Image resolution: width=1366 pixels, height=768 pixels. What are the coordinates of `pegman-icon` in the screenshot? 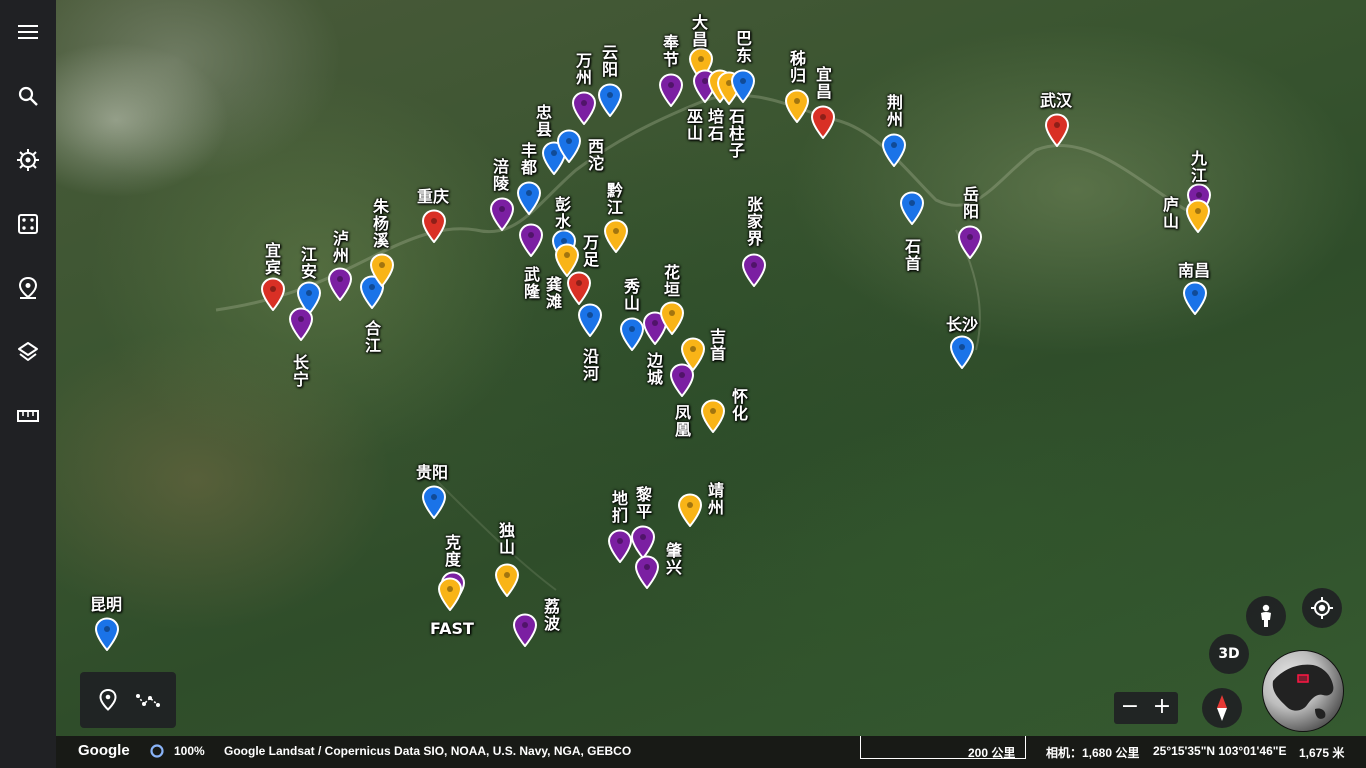 It's located at (1266, 616).